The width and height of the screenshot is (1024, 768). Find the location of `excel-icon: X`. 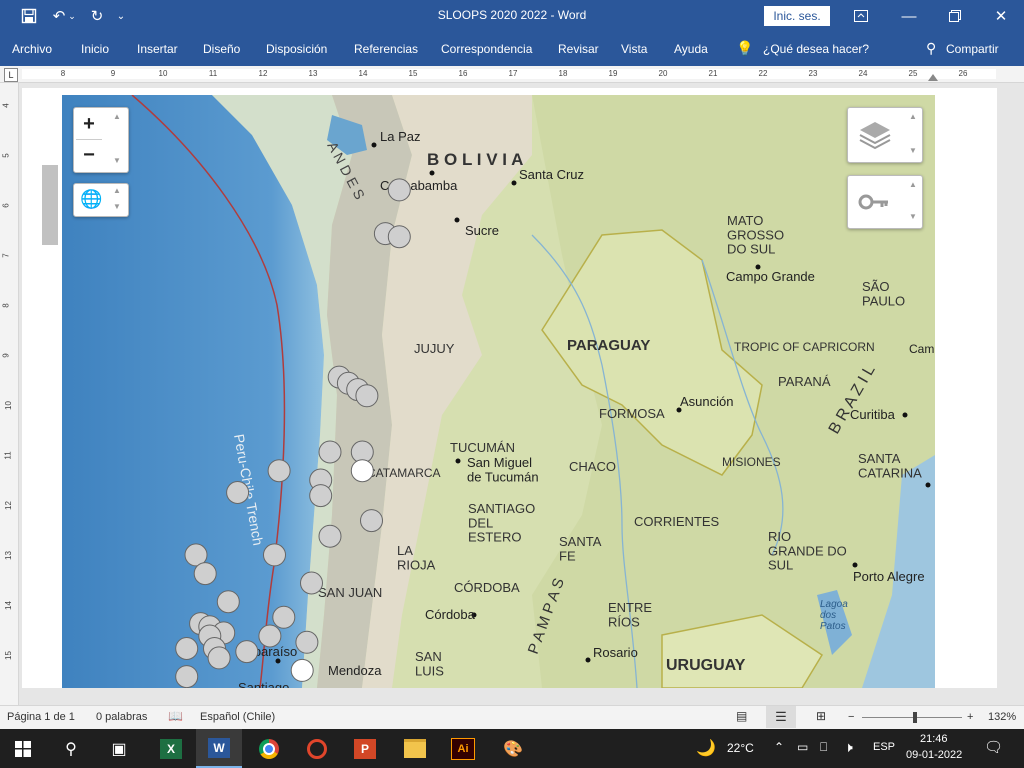

excel-icon: X is located at coordinates (171, 748).